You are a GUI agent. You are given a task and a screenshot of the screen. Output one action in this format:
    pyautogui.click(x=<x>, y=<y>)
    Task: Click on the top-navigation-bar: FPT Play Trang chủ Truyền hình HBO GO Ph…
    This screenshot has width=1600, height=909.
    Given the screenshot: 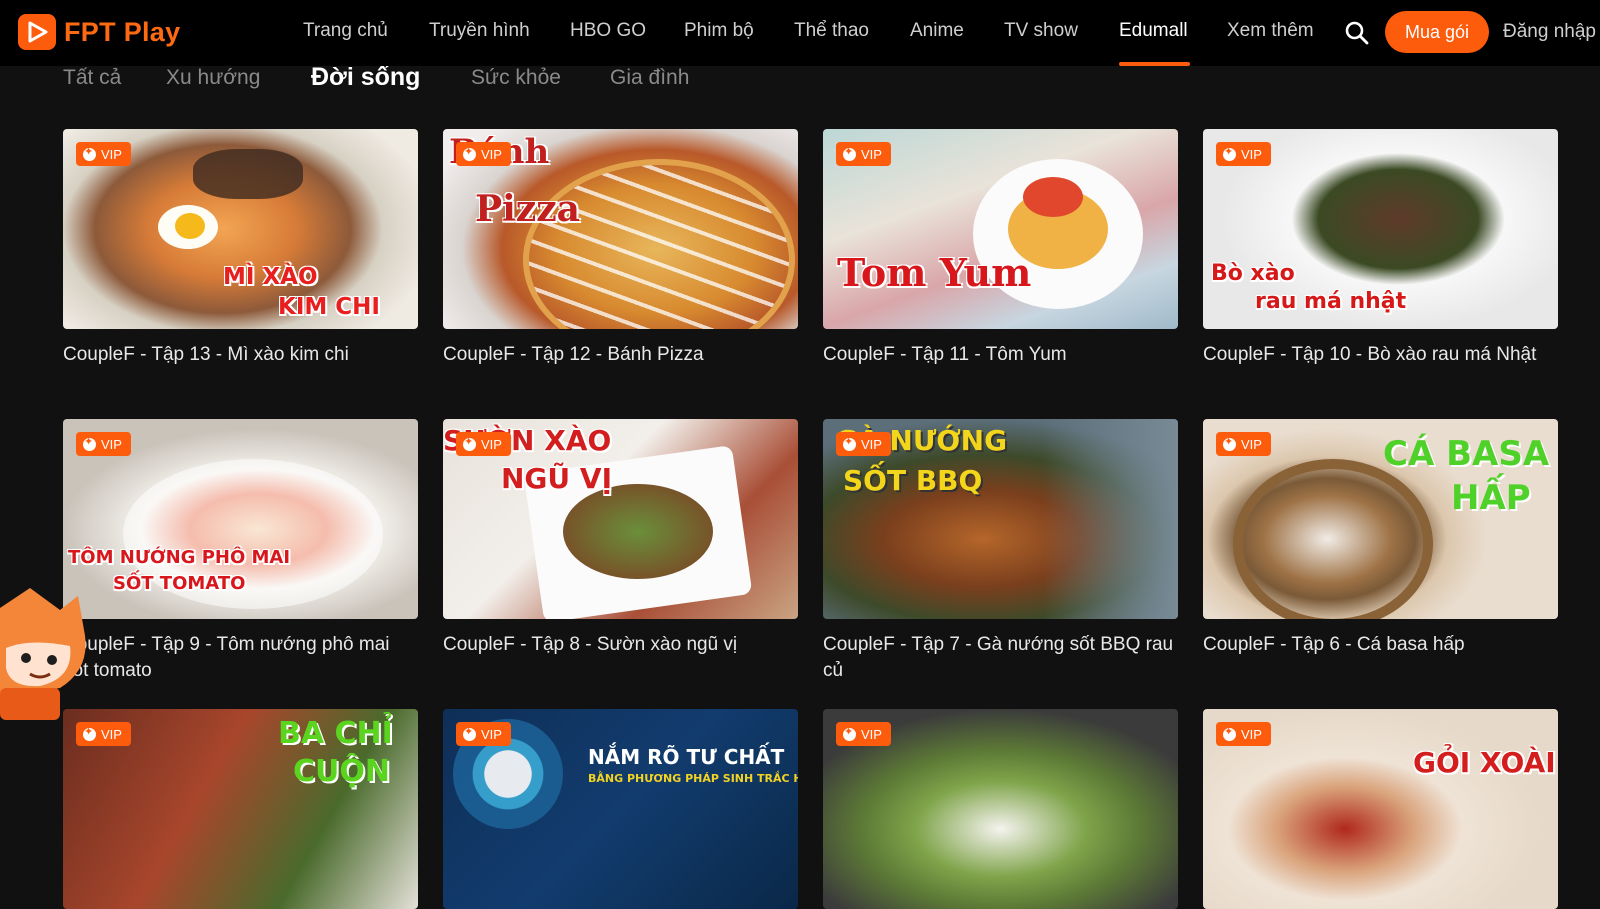 What is the action you would take?
    pyautogui.click(x=800, y=33)
    